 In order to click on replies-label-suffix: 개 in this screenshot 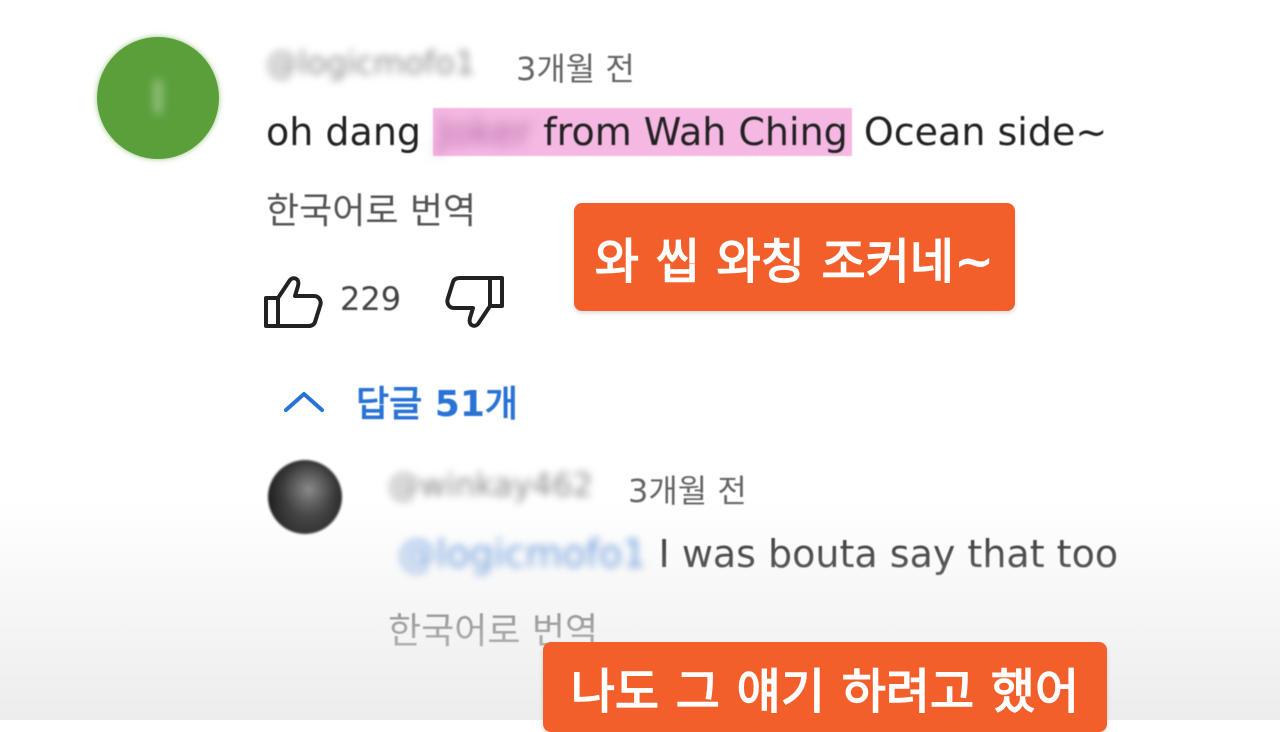, I will do `click(501, 404)`.